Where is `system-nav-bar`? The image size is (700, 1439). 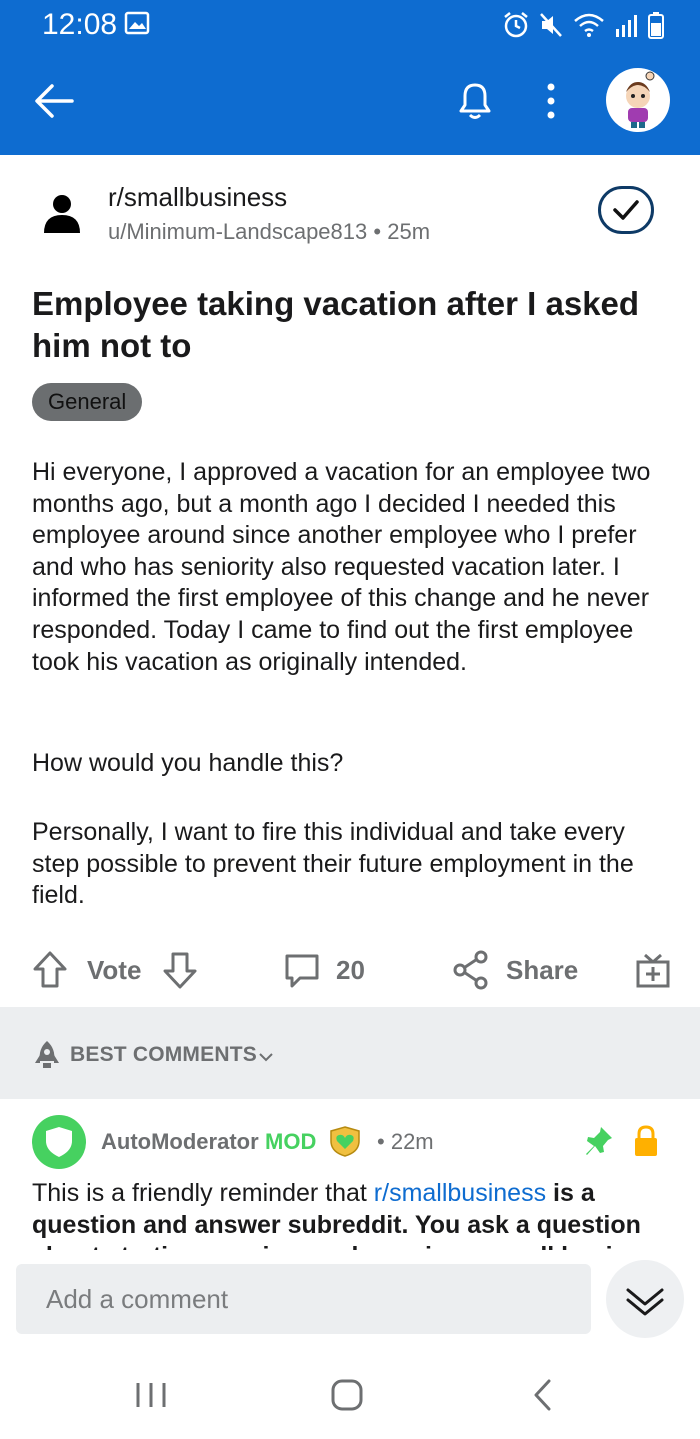
system-nav-bar is located at coordinates (350, 1394).